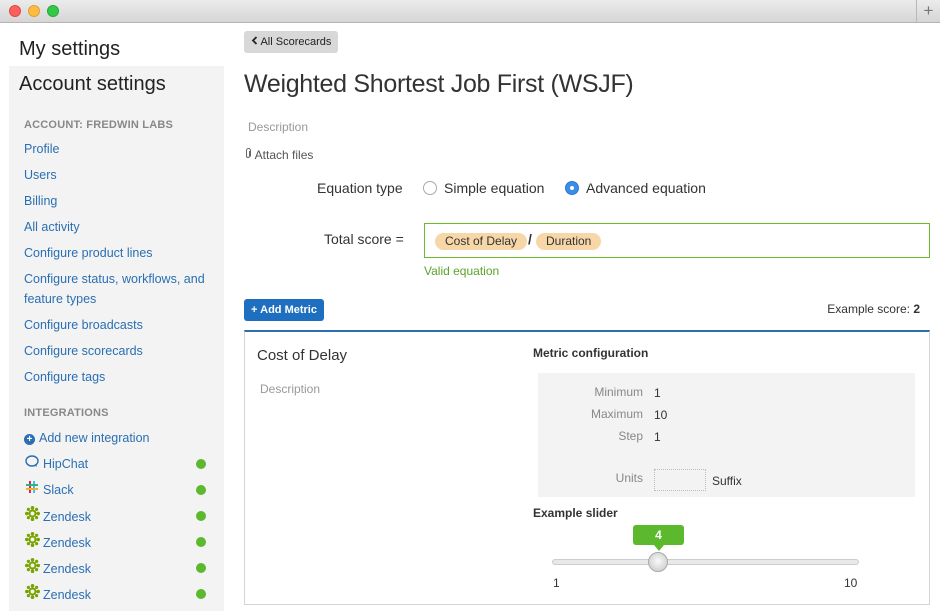  What do you see at coordinates (94, 438) in the screenshot?
I see `add-integration-label: Add new integration` at bounding box center [94, 438].